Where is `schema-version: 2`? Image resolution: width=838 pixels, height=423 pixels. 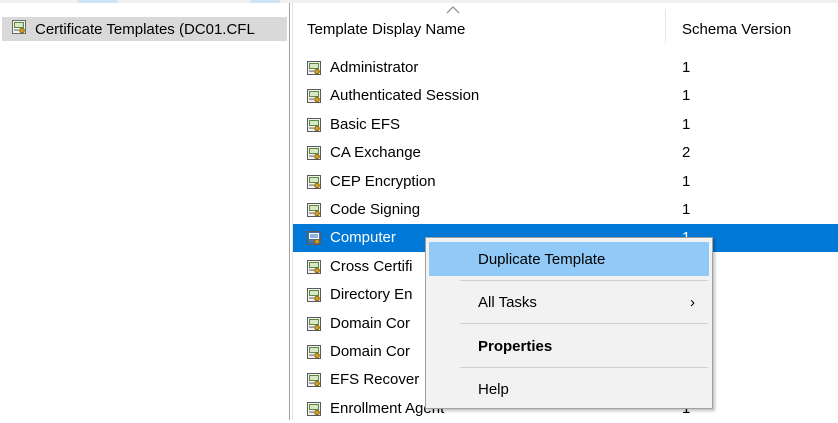
schema-version: 2 is located at coordinates (686, 153).